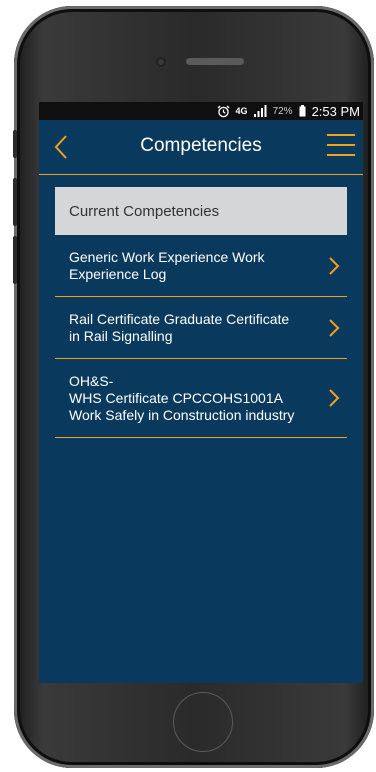 The height and width of the screenshot is (772, 376). I want to click on home-button, so click(203, 722).